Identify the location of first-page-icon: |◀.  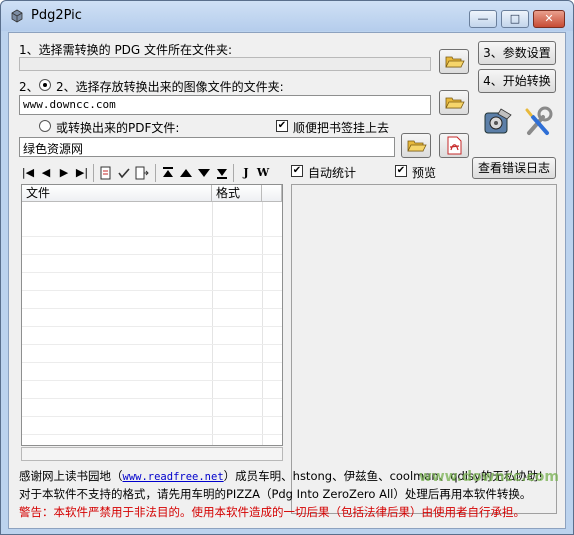
(28, 173).